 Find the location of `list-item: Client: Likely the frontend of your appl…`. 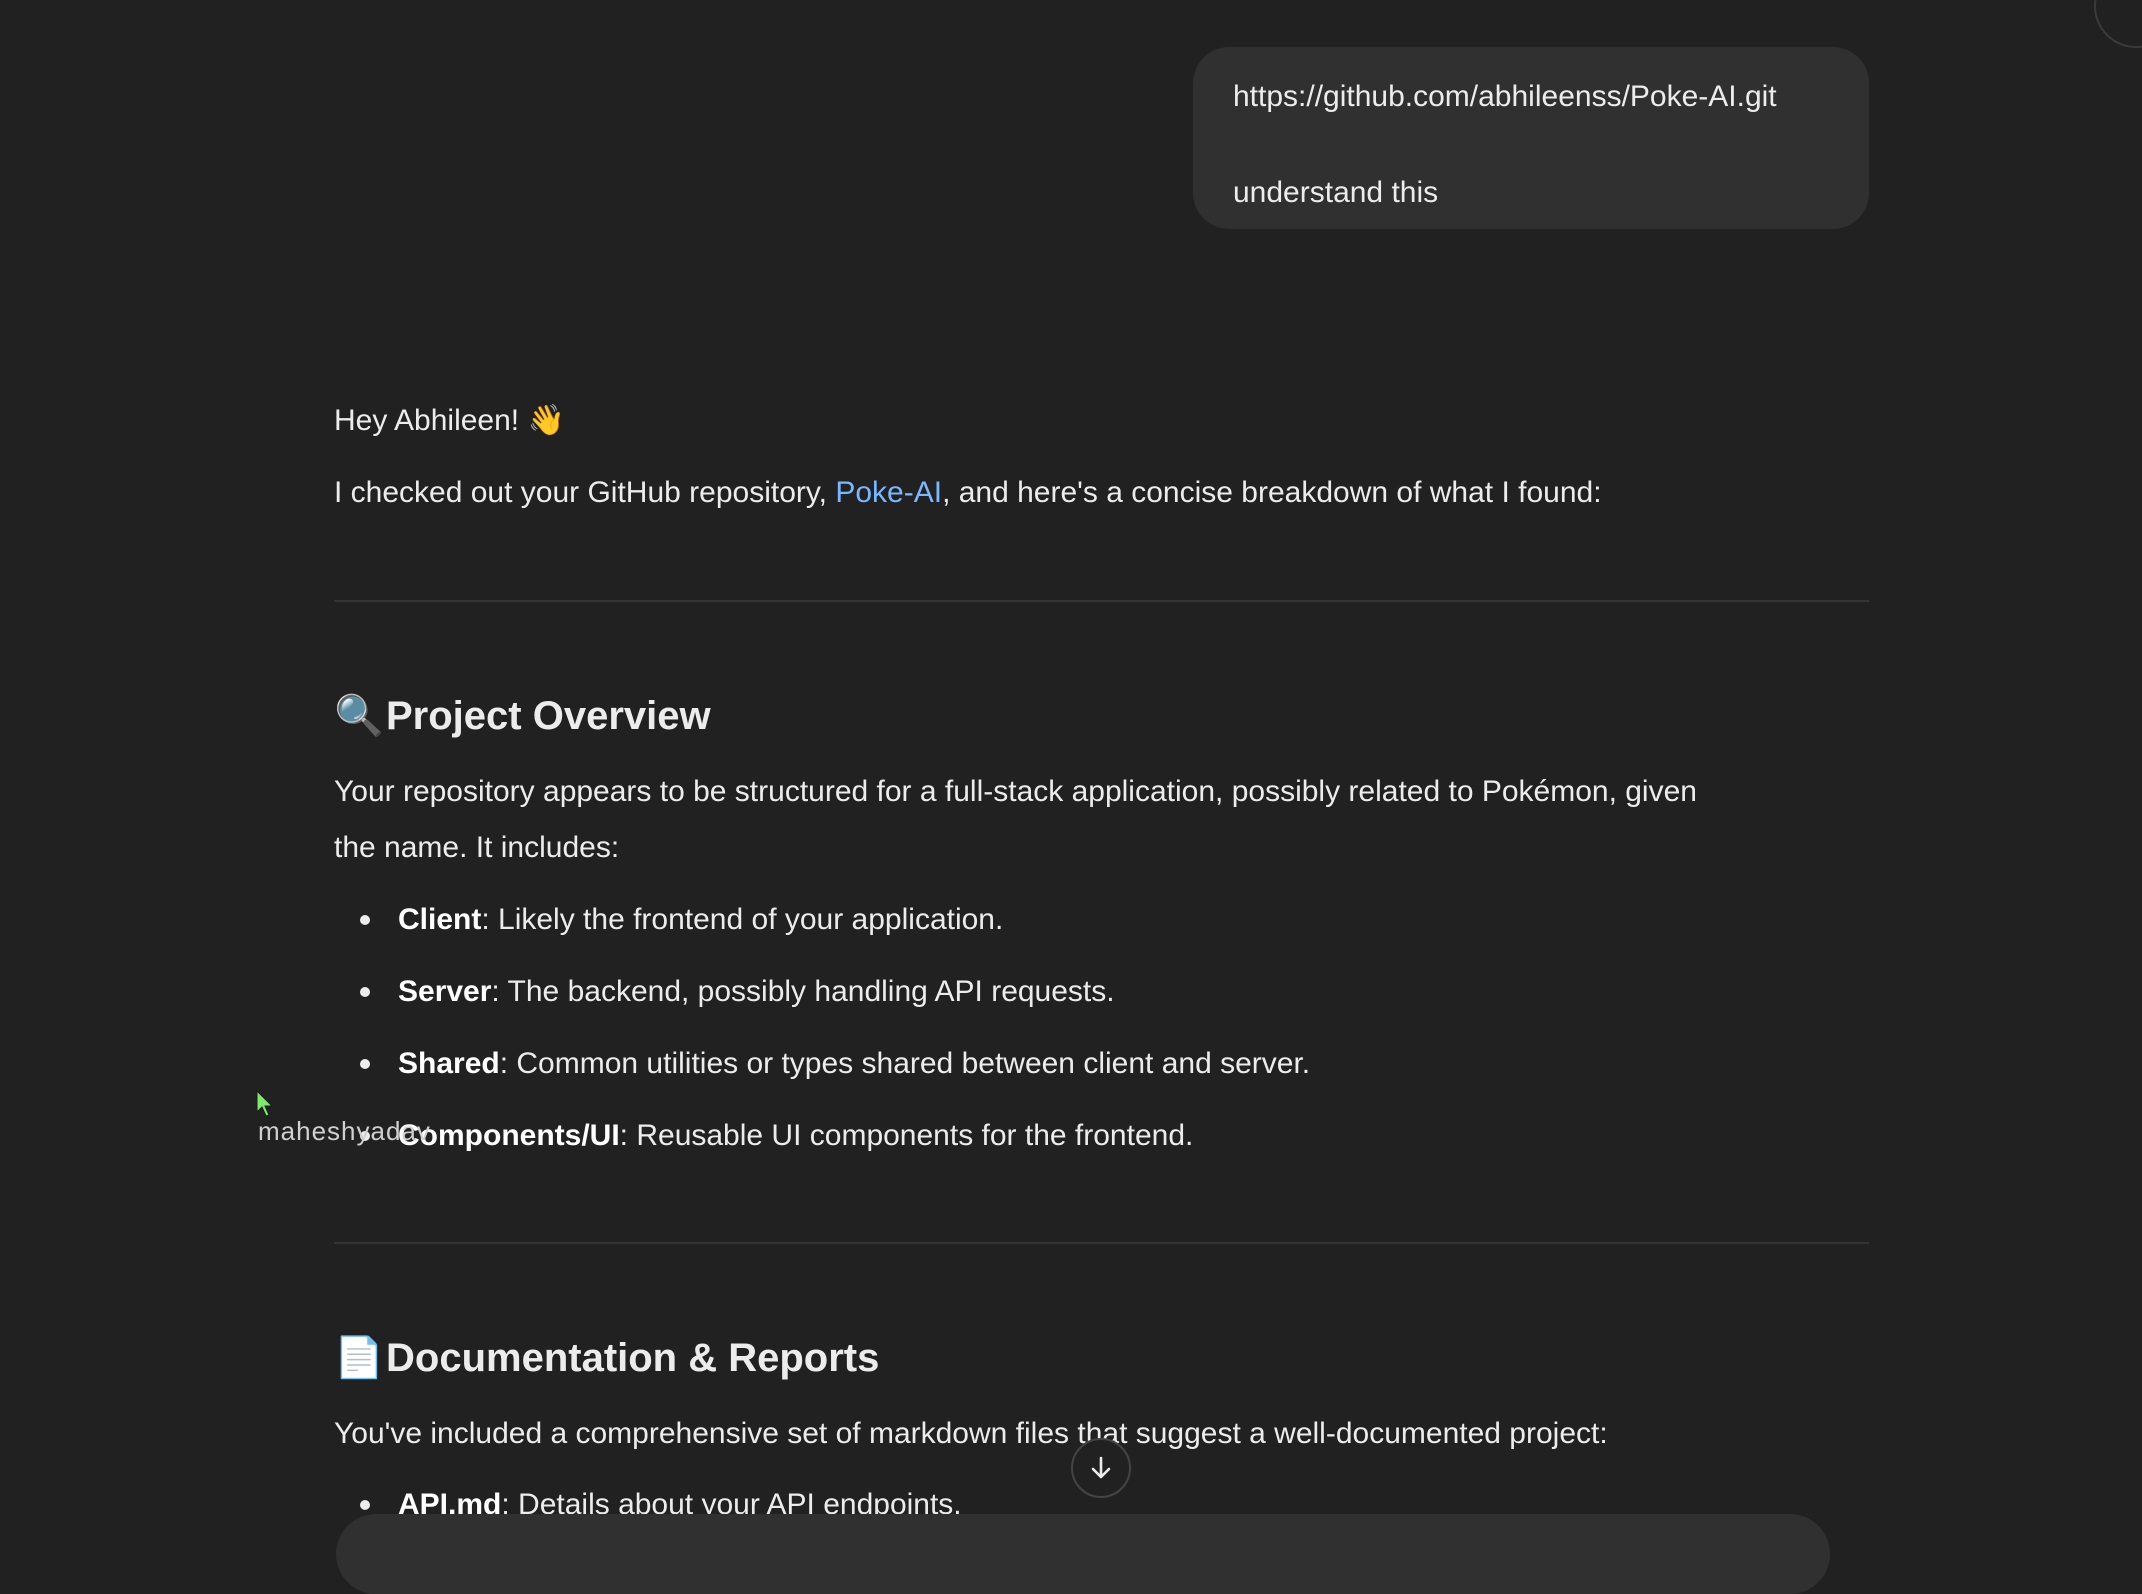

list-item: Client: Likely the frontend of your appl… is located at coordinates (700, 920).